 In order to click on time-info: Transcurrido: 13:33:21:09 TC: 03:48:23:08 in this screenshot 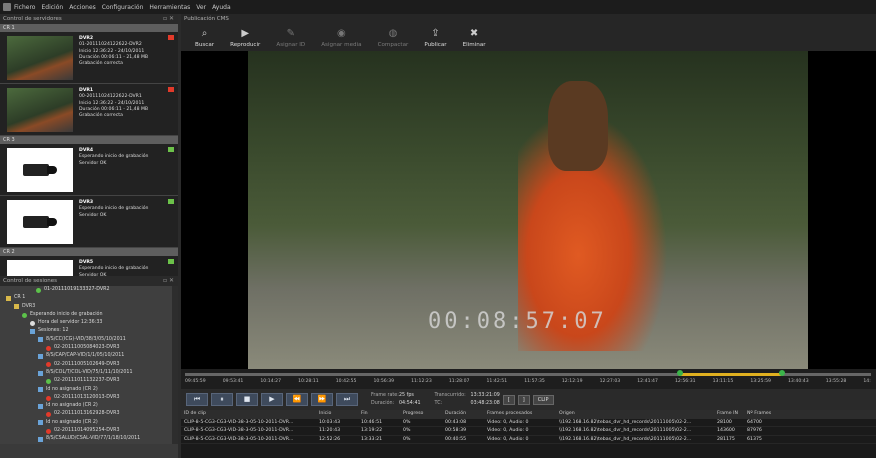, I will do `click(467, 399)`.